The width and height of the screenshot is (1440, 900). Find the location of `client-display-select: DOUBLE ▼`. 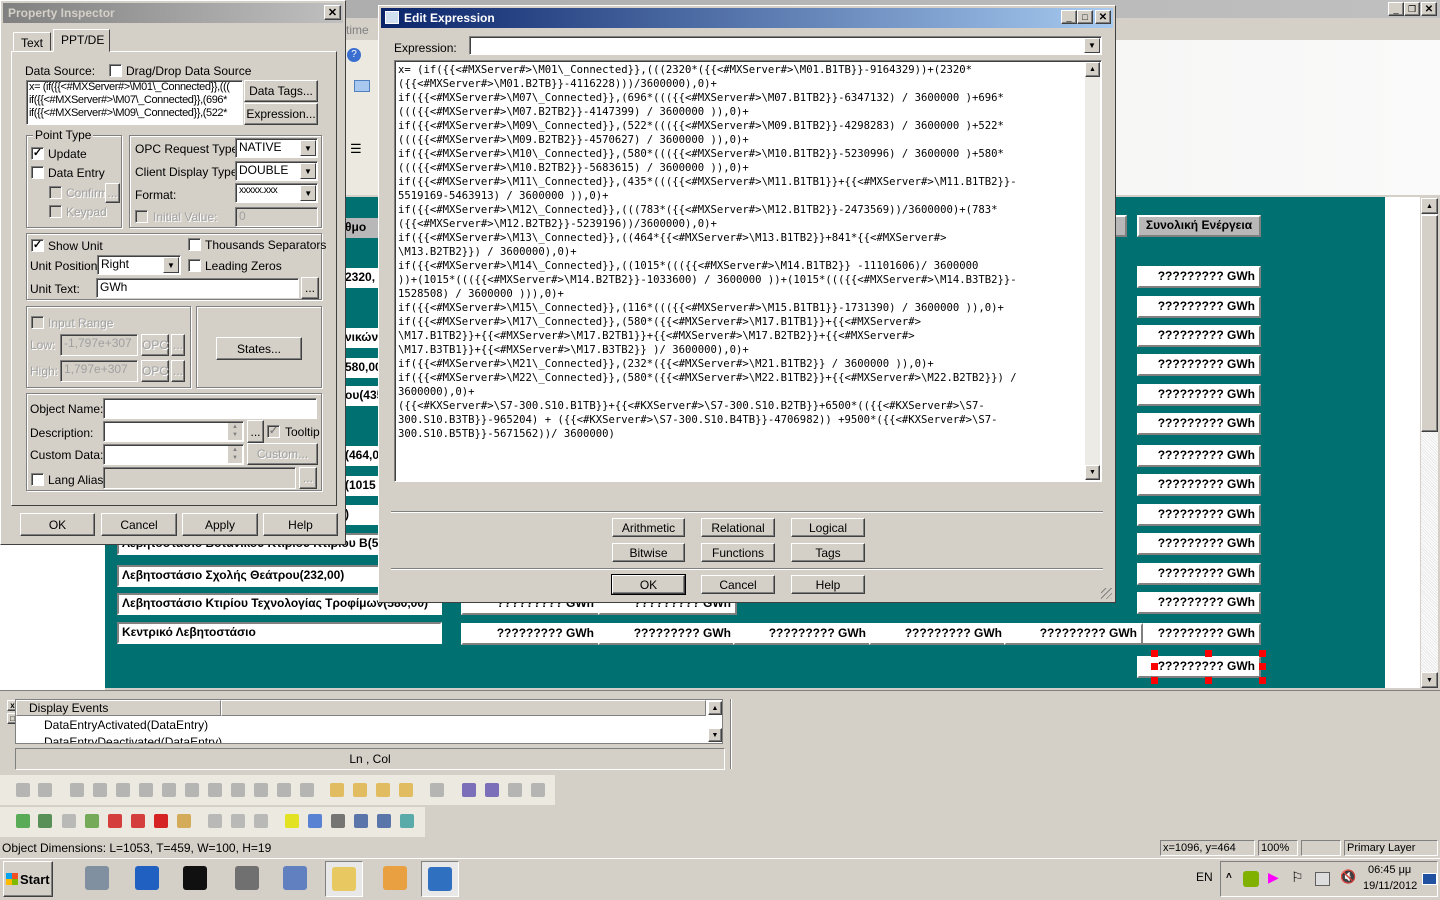

client-display-select: DOUBLE ▼ is located at coordinates (276, 171).